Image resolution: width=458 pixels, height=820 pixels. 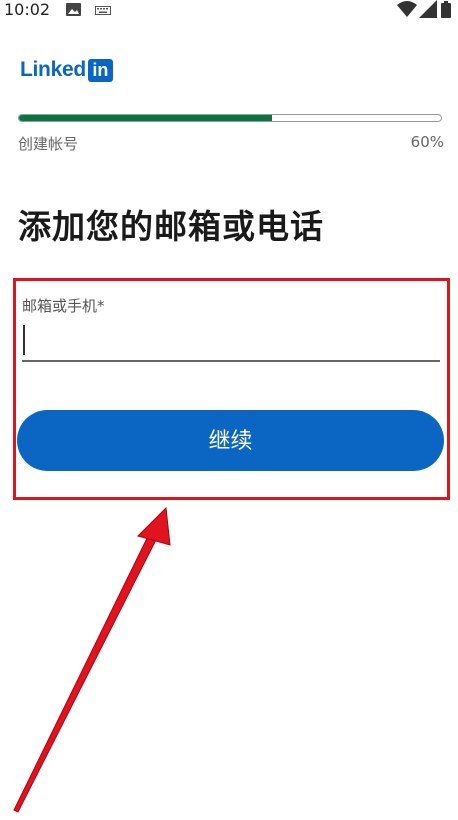 What do you see at coordinates (100, 70) in the screenshot?
I see `logo-in-box: in` at bounding box center [100, 70].